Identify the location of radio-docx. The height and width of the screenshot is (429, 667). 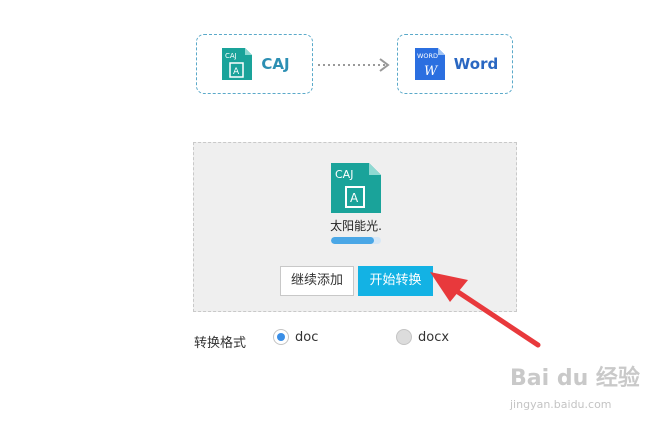
(404, 337).